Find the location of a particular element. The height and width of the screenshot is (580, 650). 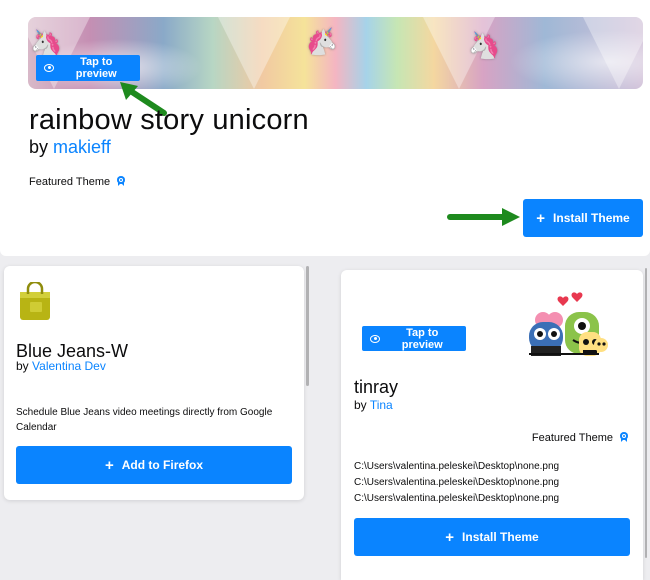

theme-author-line: by Tina is located at coordinates (373, 405).